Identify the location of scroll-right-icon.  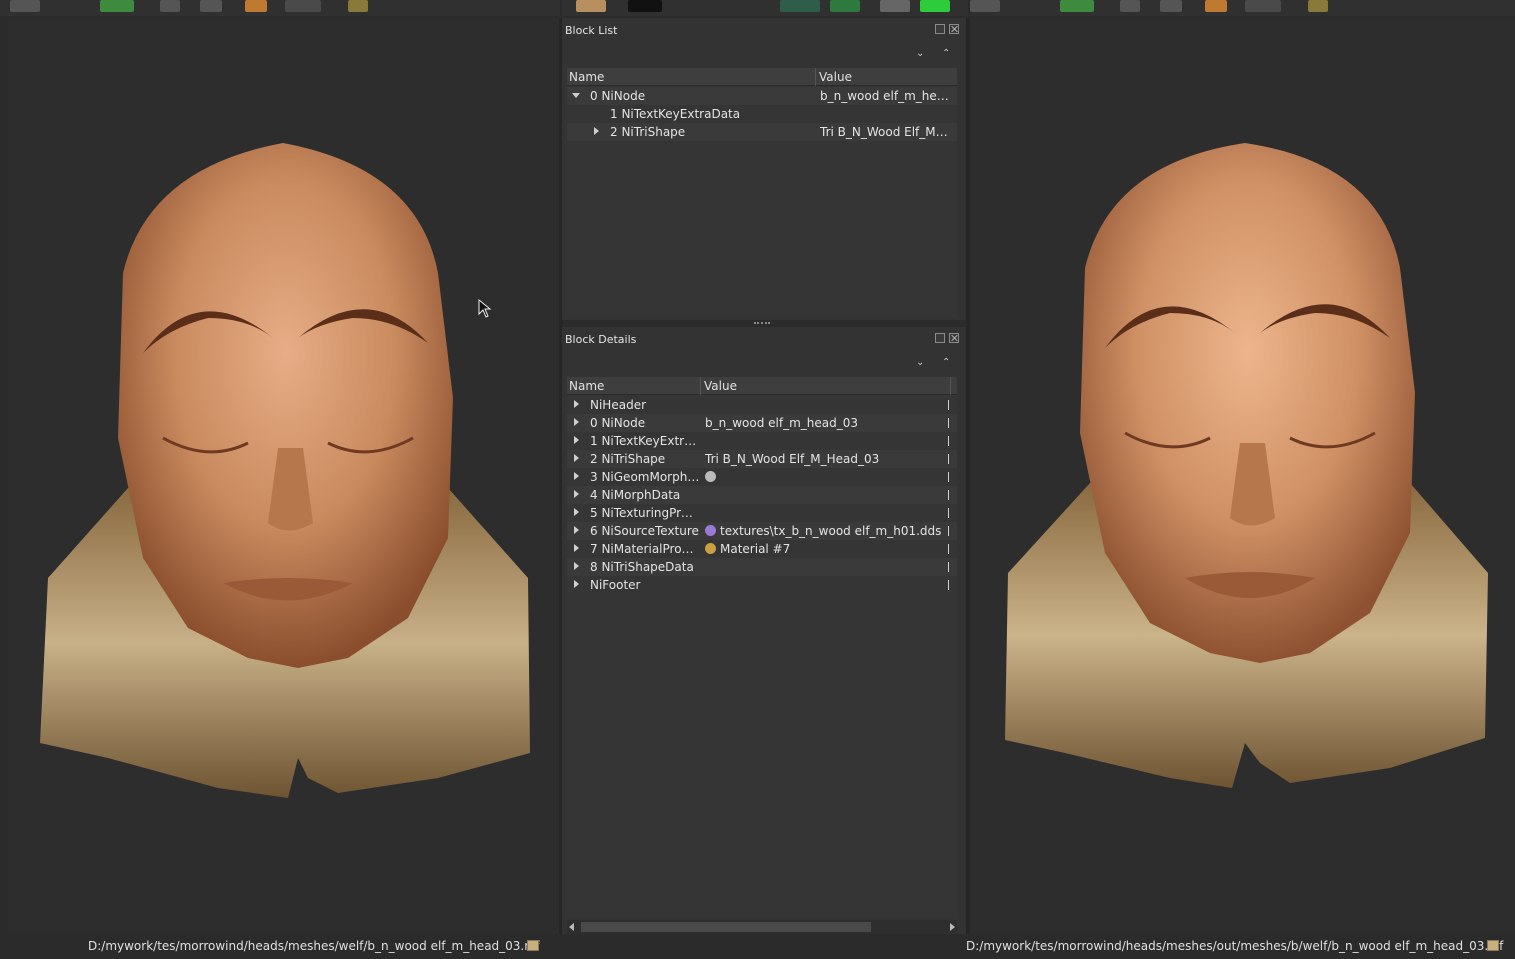
(952, 927).